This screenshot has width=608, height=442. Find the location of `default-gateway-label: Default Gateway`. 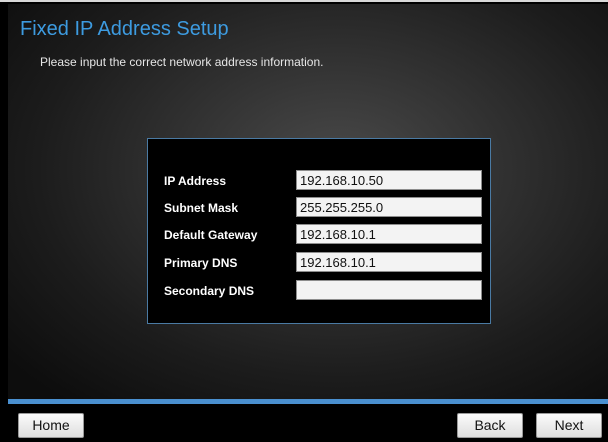

default-gateway-label: Default Gateway is located at coordinates (211, 235).